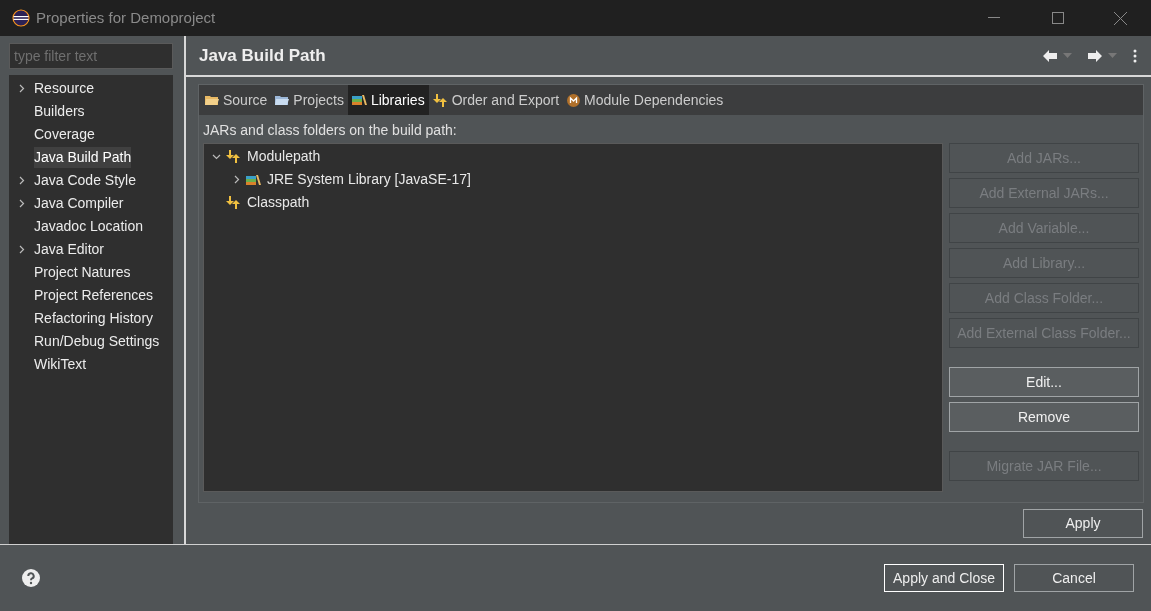 This screenshot has width=1151, height=611. What do you see at coordinates (88, 226) in the screenshot?
I see `sidebar-item: Javadoc Location` at bounding box center [88, 226].